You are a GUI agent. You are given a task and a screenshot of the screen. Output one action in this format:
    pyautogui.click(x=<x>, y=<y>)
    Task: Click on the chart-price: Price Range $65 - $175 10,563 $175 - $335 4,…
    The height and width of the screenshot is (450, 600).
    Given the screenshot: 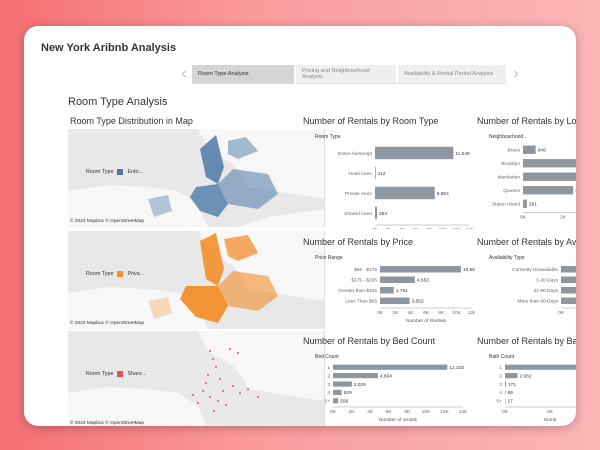 What is the action you would take?
    pyautogui.click(x=390, y=291)
    